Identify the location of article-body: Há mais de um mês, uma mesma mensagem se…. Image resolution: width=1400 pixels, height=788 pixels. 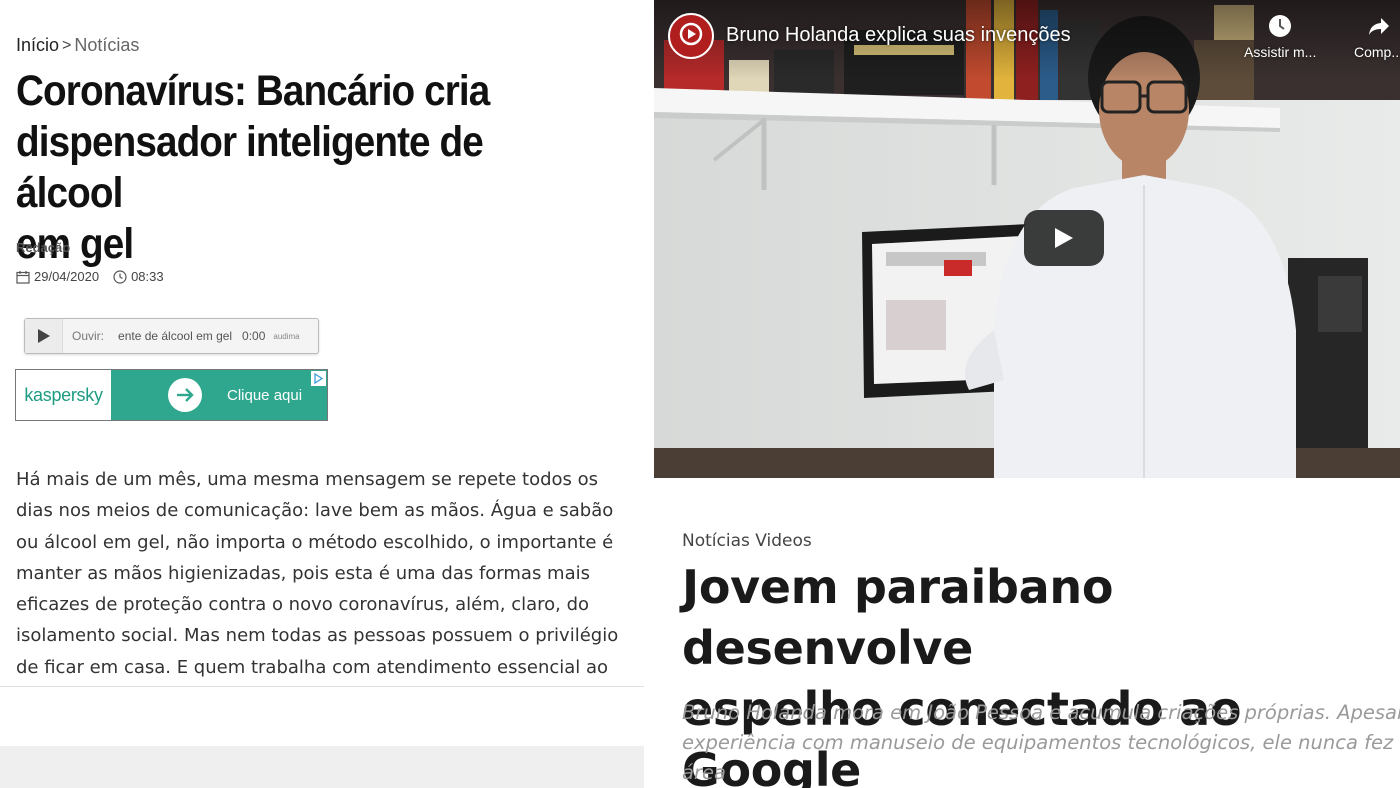
(317, 573).